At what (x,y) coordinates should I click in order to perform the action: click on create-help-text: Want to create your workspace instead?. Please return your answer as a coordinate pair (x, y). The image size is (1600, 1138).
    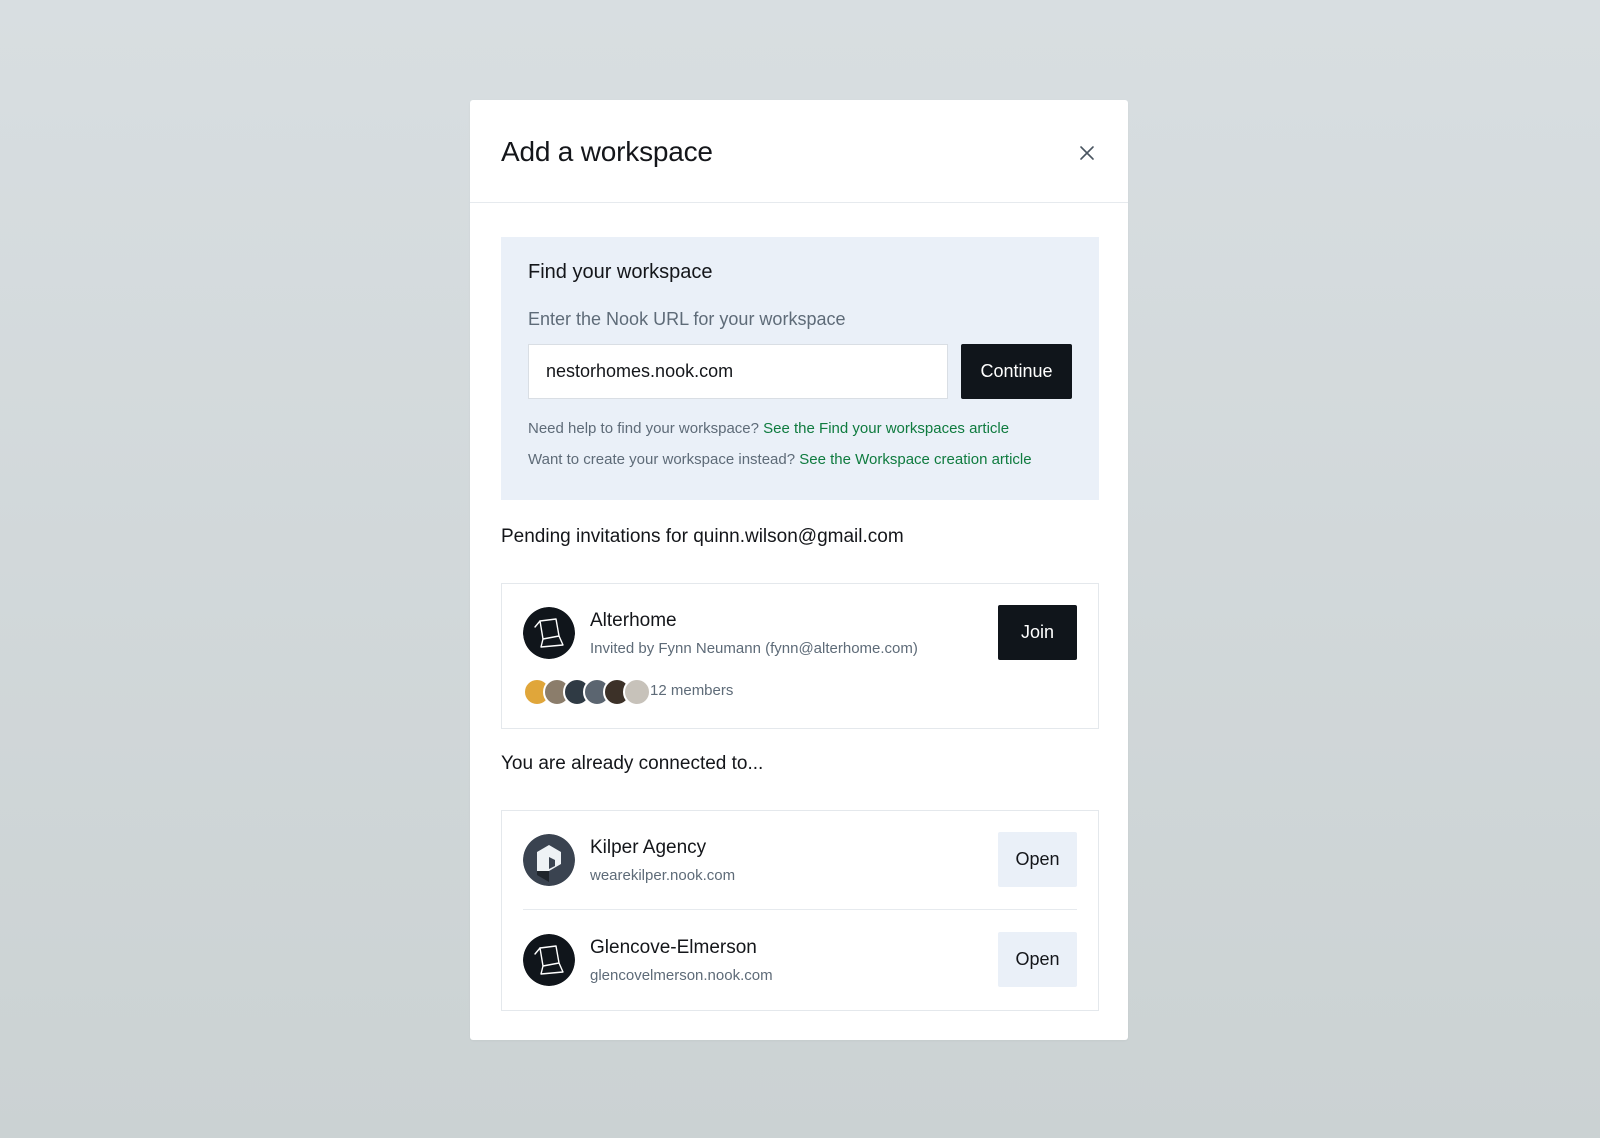
    Looking at the image, I should click on (662, 459).